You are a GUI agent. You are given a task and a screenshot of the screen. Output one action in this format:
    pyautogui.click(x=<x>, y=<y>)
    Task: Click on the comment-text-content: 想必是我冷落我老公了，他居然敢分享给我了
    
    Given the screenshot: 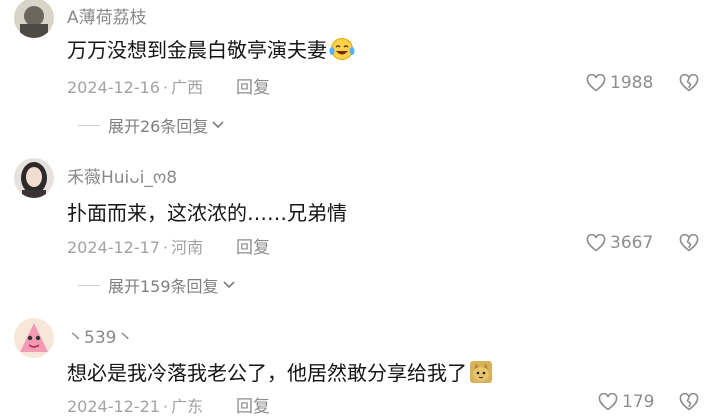 What is the action you would take?
    pyautogui.click(x=267, y=373)
    